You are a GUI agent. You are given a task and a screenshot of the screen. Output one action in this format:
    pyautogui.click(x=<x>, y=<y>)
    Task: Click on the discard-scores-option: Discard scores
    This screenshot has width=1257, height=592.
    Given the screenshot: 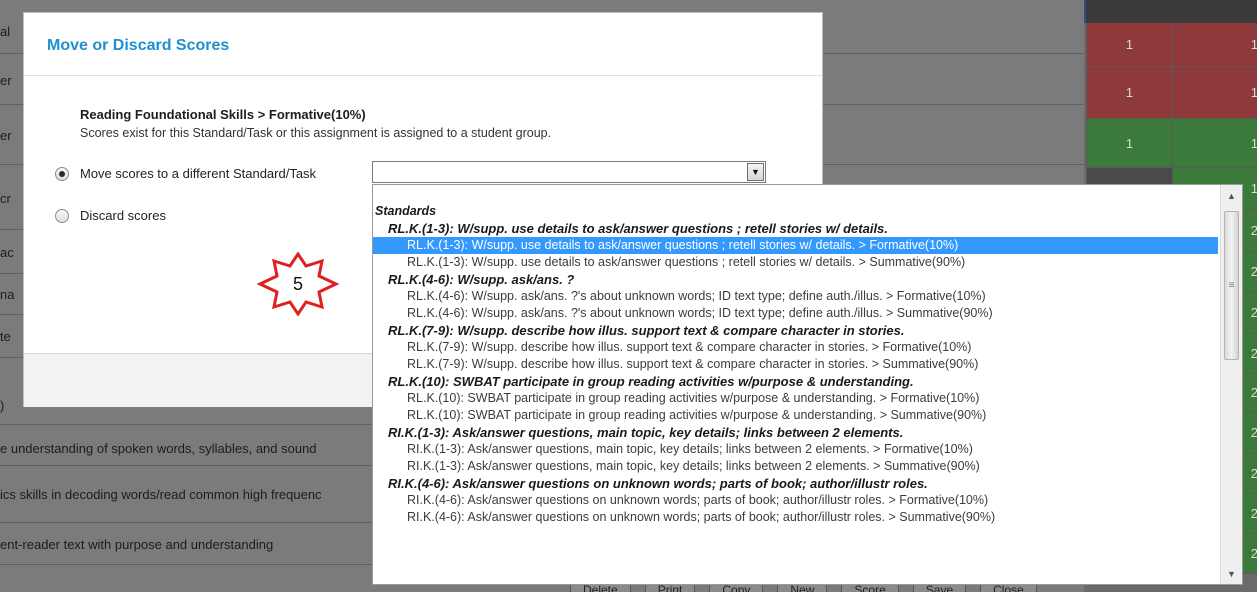 What is the action you would take?
    pyautogui.click(x=110, y=215)
    